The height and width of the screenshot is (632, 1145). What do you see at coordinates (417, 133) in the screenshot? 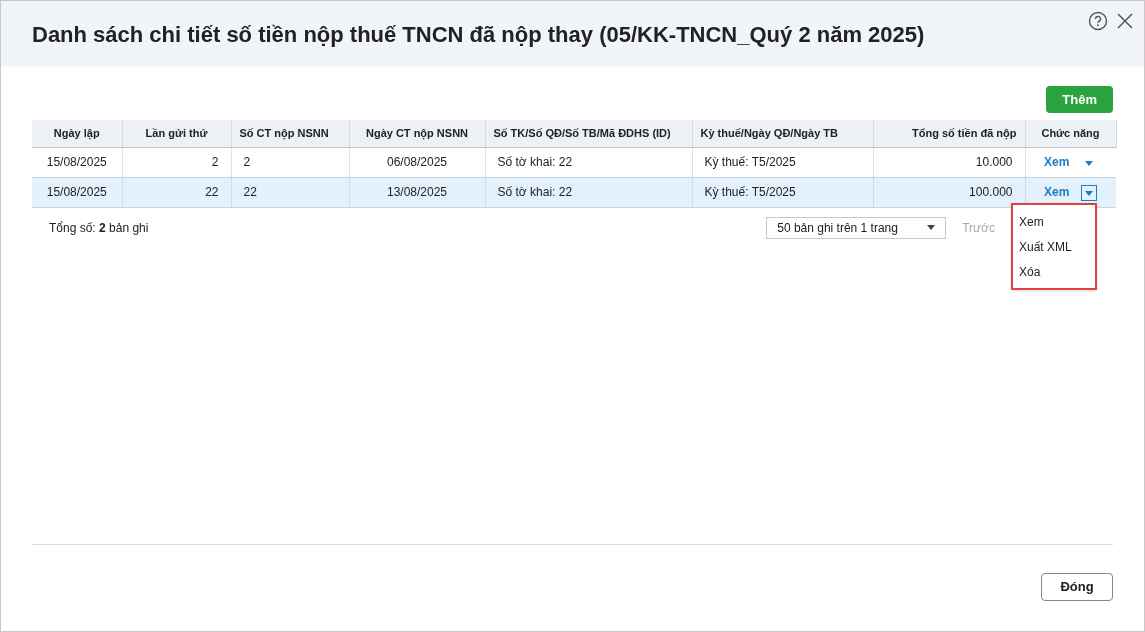
I see `column-header: Ngày CT nộp NSNN` at bounding box center [417, 133].